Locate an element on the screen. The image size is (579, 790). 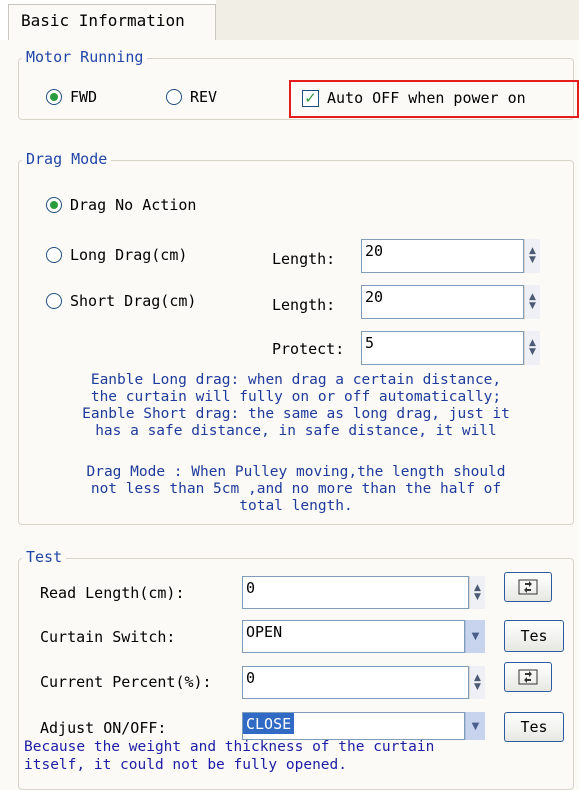
adjust-test-button: Tes is located at coordinates (534, 727).